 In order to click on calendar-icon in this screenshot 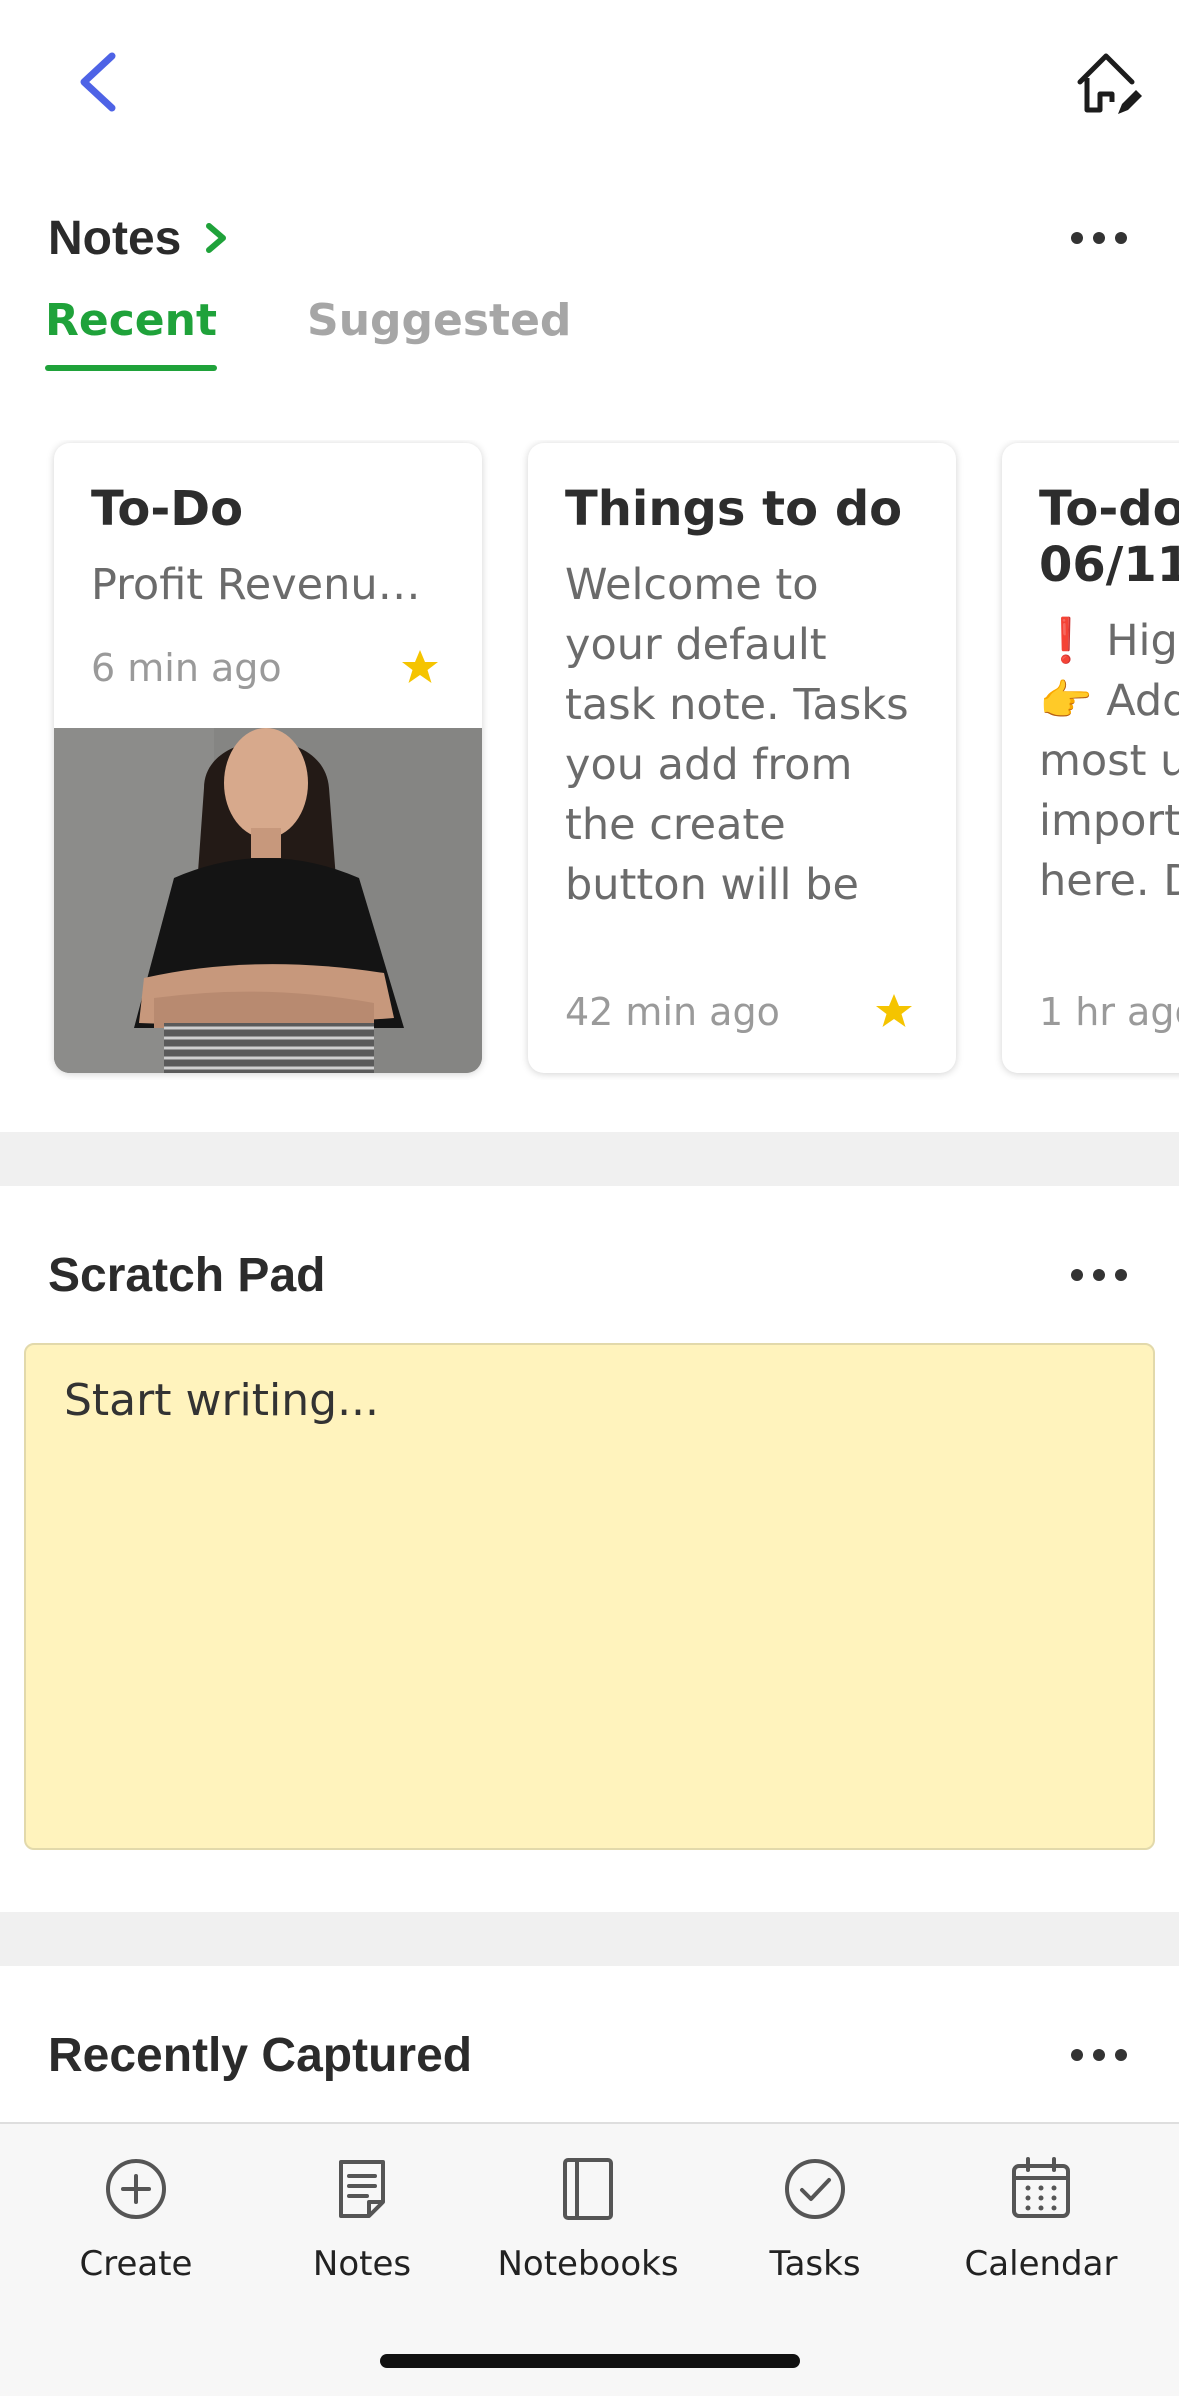, I will do `click(1041, 2187)`.